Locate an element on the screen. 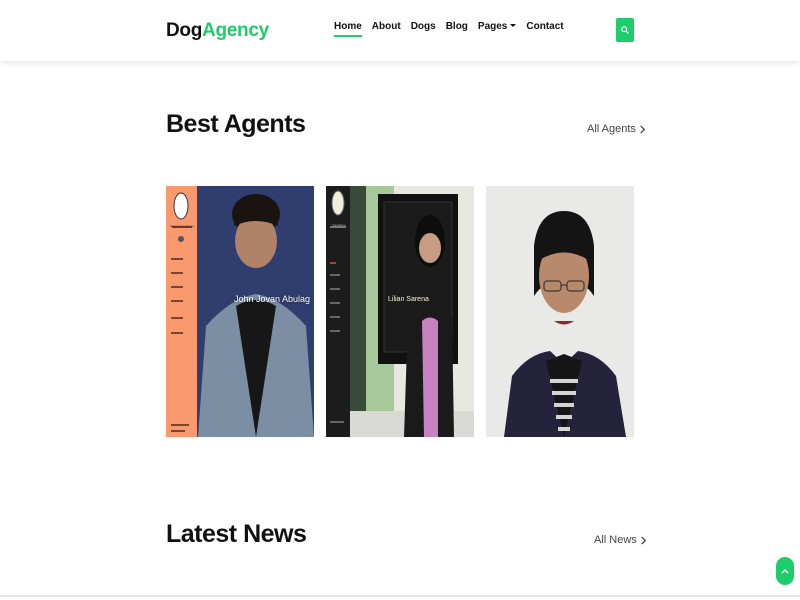  all-news-link: All News is located at coordinates (620, 540).